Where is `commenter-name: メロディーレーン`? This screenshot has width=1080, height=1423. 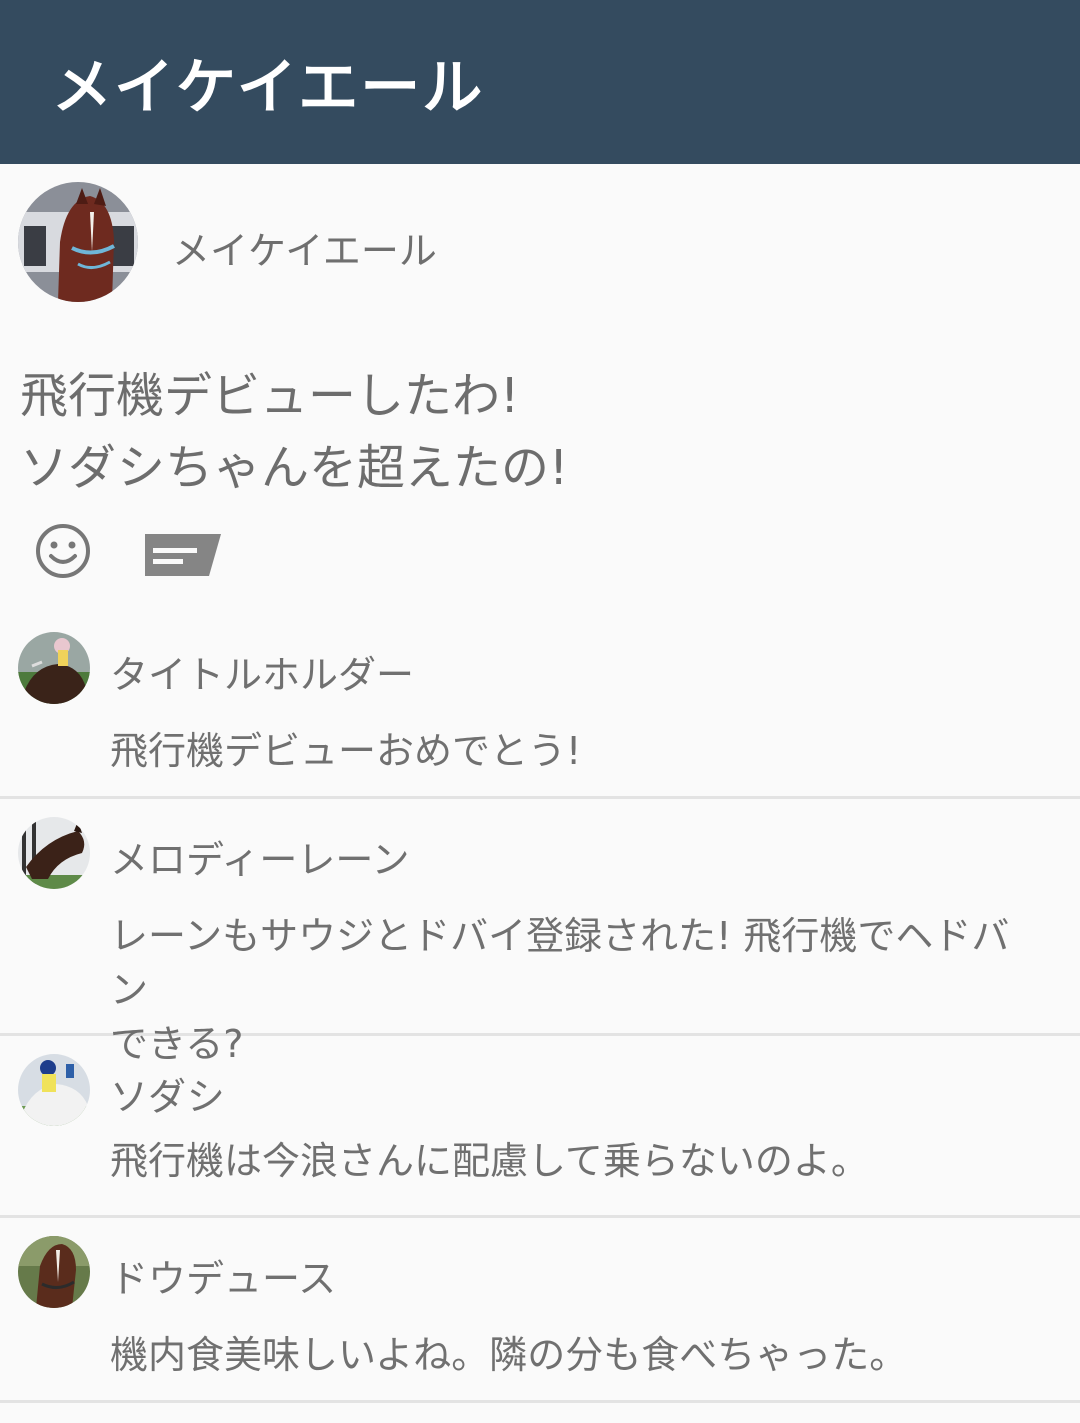
commenter-name: メロディーレーン is located at coordinates (259, 856).